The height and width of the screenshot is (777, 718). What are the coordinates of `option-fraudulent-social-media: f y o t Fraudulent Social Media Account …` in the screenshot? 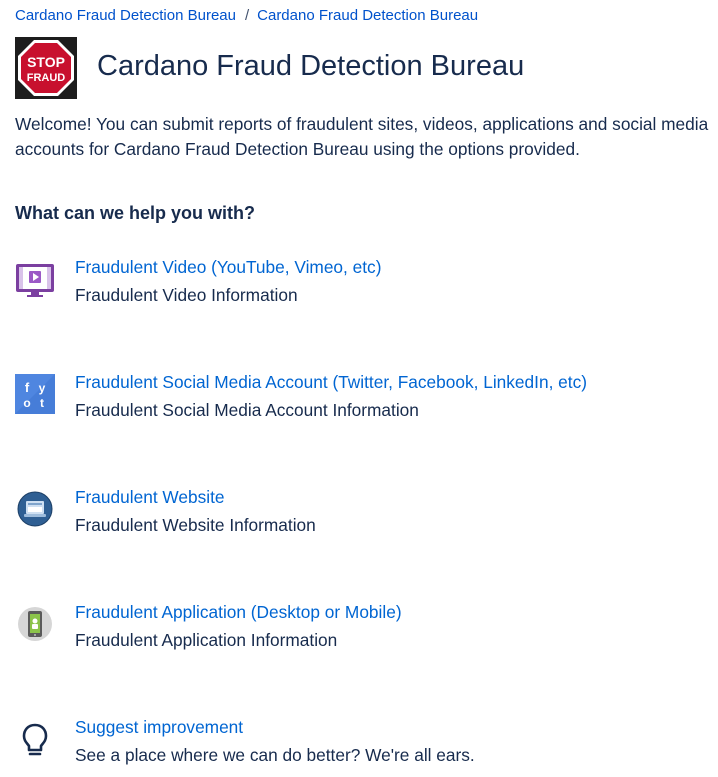 It's located at (359, 402).